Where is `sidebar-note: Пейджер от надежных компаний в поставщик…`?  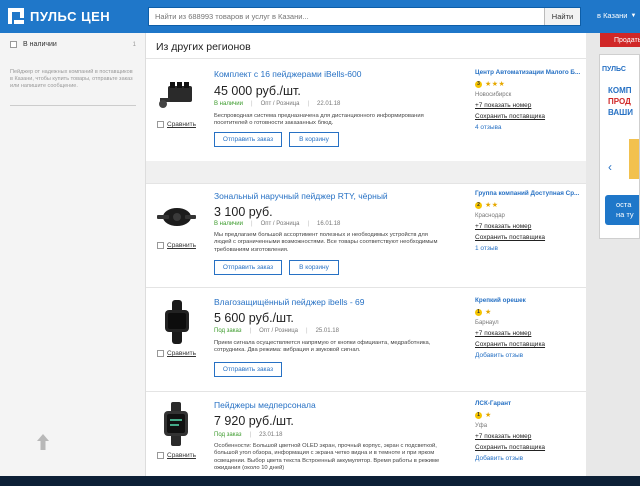 sidebar-note: Пейджер от надежных компаний в поставщик… is located at coordinates (71, 79).